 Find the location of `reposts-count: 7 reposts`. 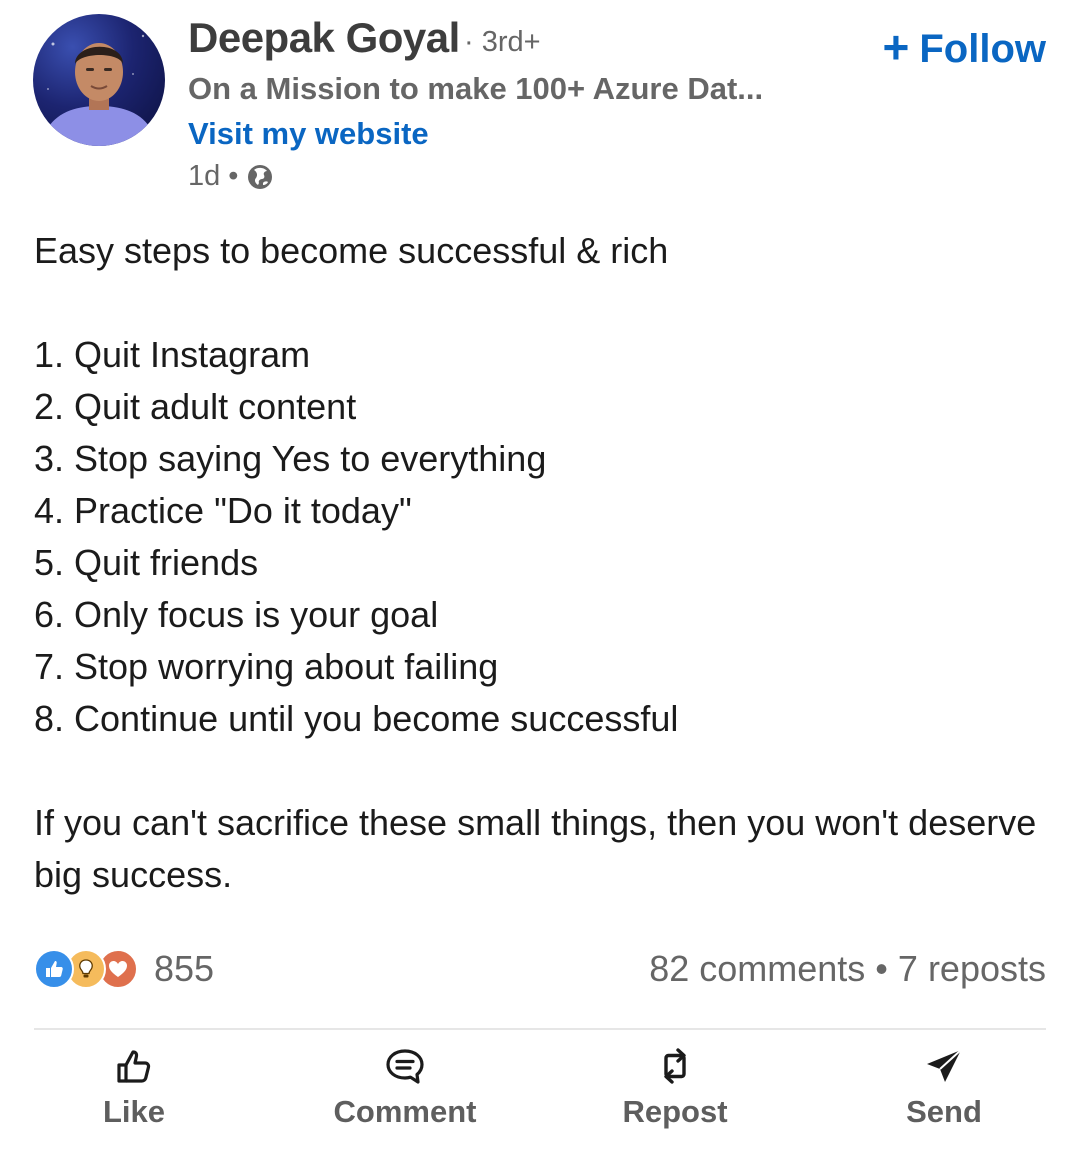

reposts-count: 7 reposts is located at coordinates (972, 968).